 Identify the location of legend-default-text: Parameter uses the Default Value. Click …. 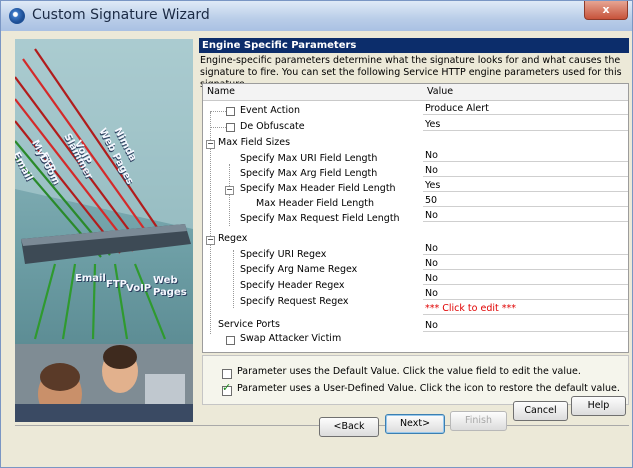
(409, 371).